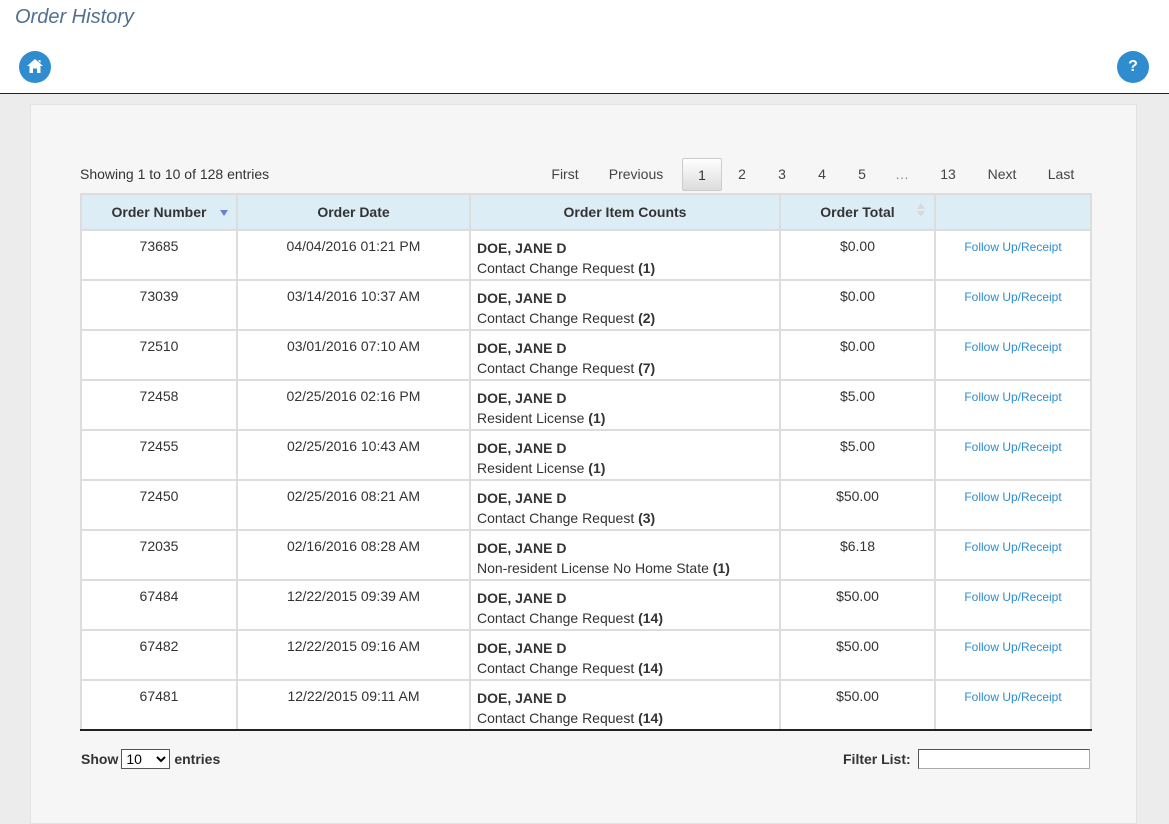 The width and height of the screenshot is (1169, 824). Describe the element at coordinates (353, 405) in the screenshot. I see `order-date-cell: 02/25/2016 02:16 PM` at that location.